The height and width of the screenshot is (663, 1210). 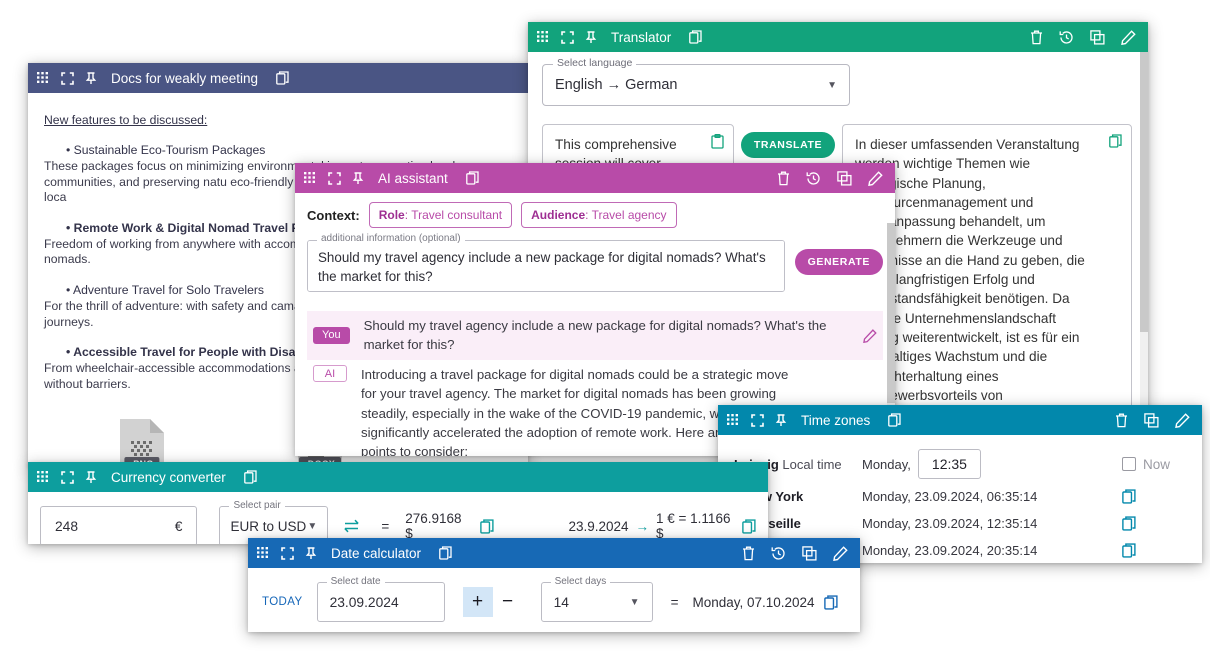 What do you see at coordinates (838, 262) in the screenshot?
I see `generate-button: GENERATE` at bounding box center [838, 262].